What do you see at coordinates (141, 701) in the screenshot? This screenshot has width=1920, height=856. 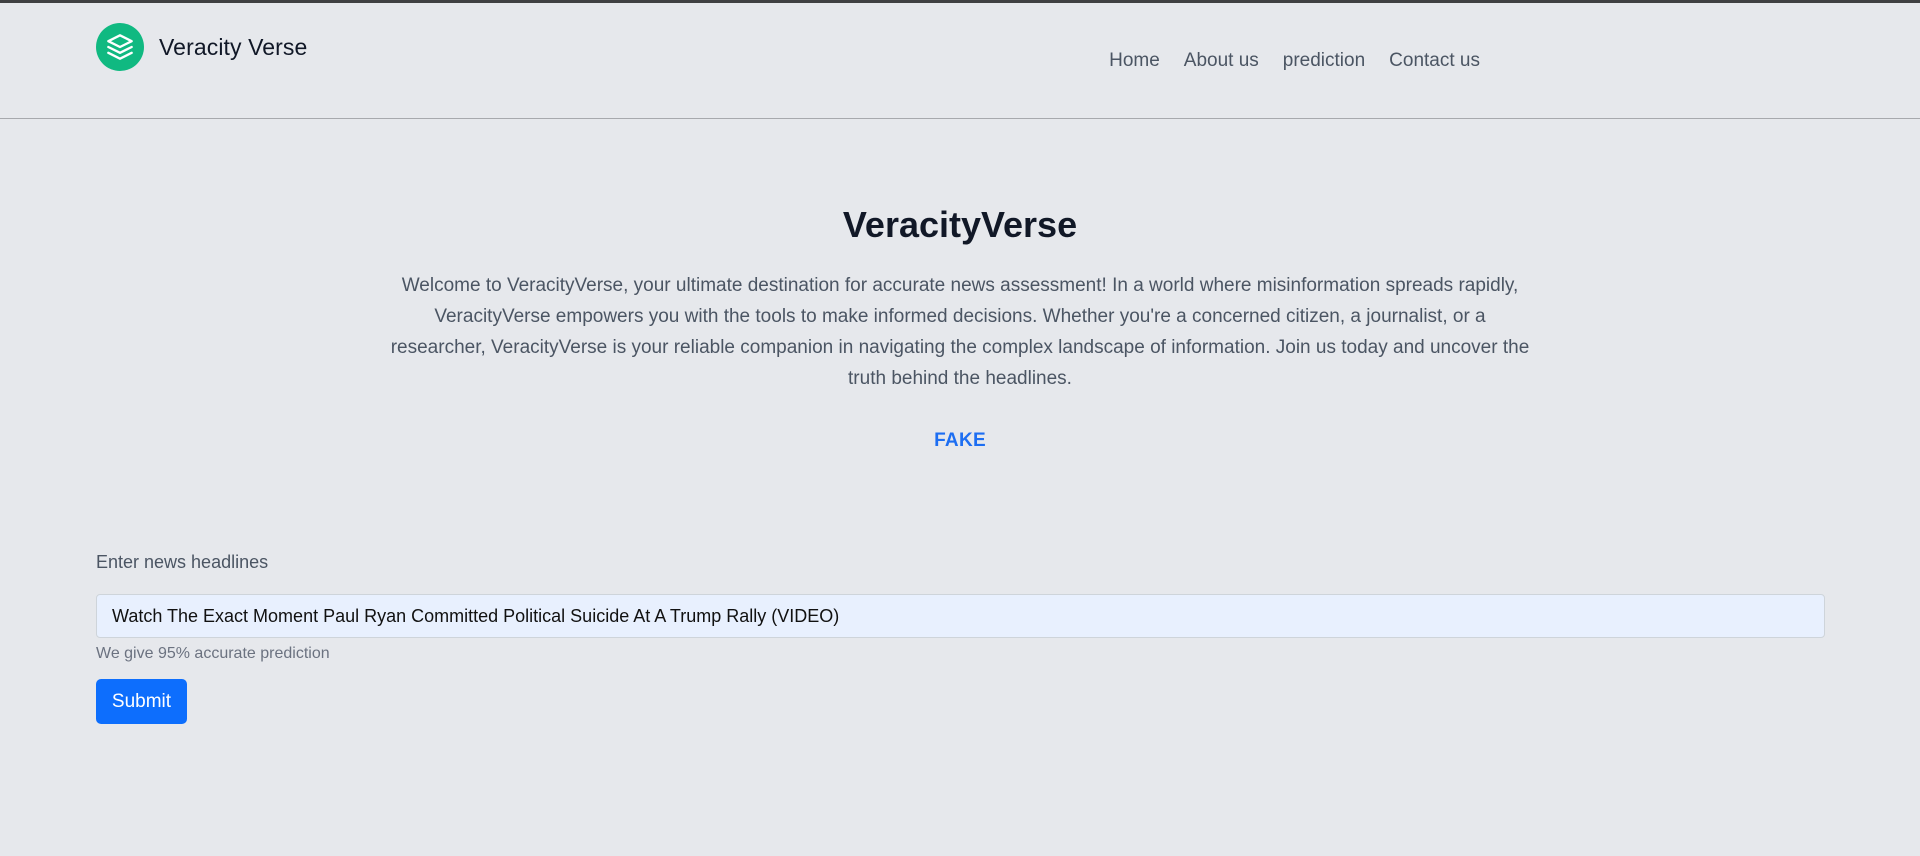 I see `submit-button: Submit` at bounding box center [141, 701].